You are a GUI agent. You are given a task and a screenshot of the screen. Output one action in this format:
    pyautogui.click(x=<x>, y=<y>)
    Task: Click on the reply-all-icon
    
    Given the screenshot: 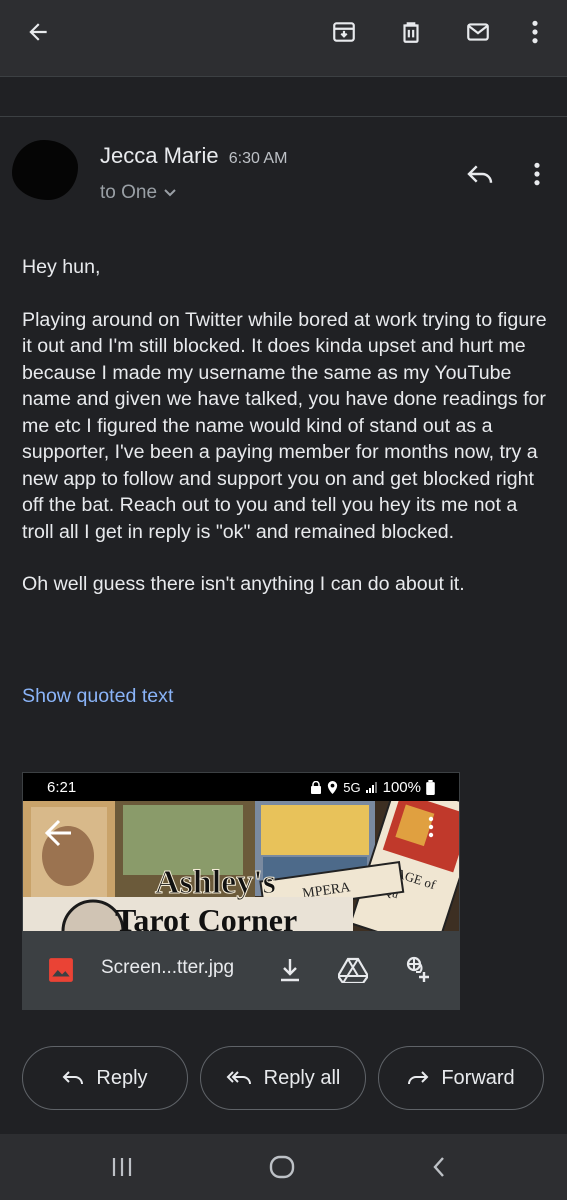 What is the action you would take?
    pyautogui.click(x=238, y=1078)
    